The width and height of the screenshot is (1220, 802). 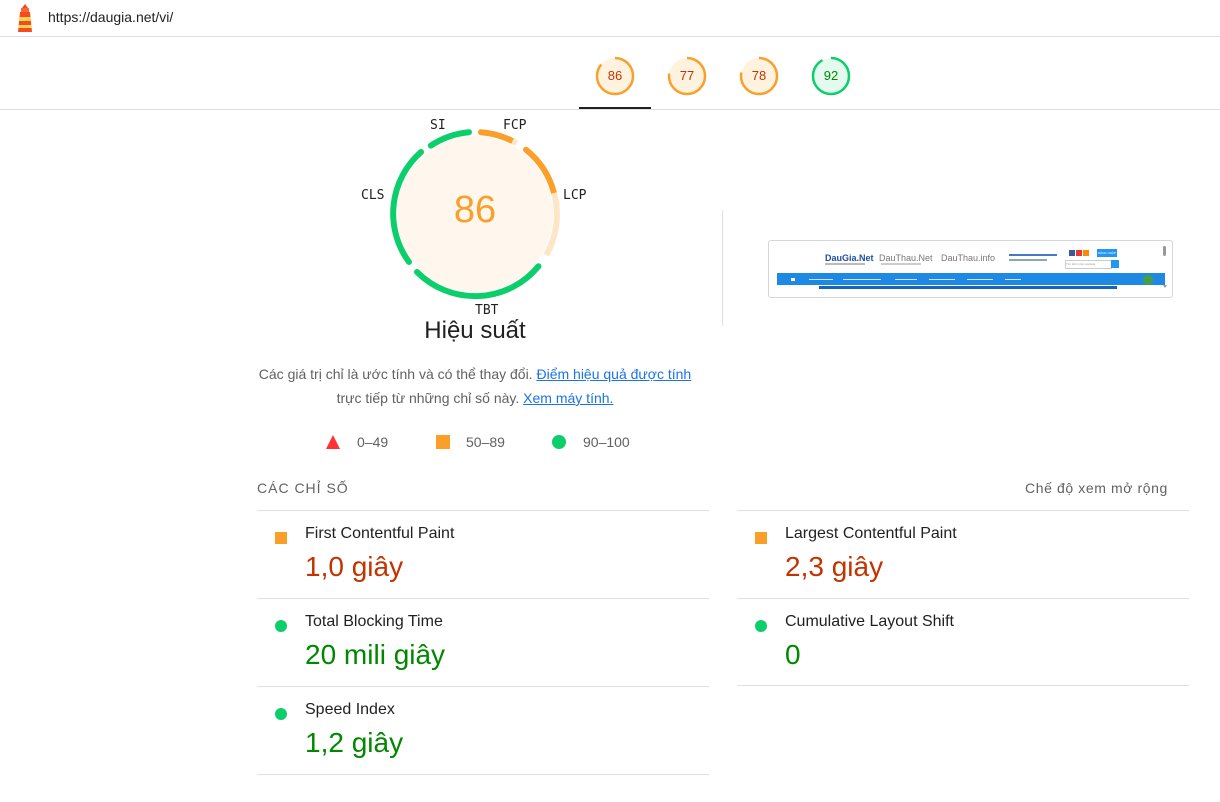 What do you see at coordinates (1107, 253) in the screenshot?
I see `thumb-login-button: ĐĂNG NHẬP` at bounding box center [1107, 253].